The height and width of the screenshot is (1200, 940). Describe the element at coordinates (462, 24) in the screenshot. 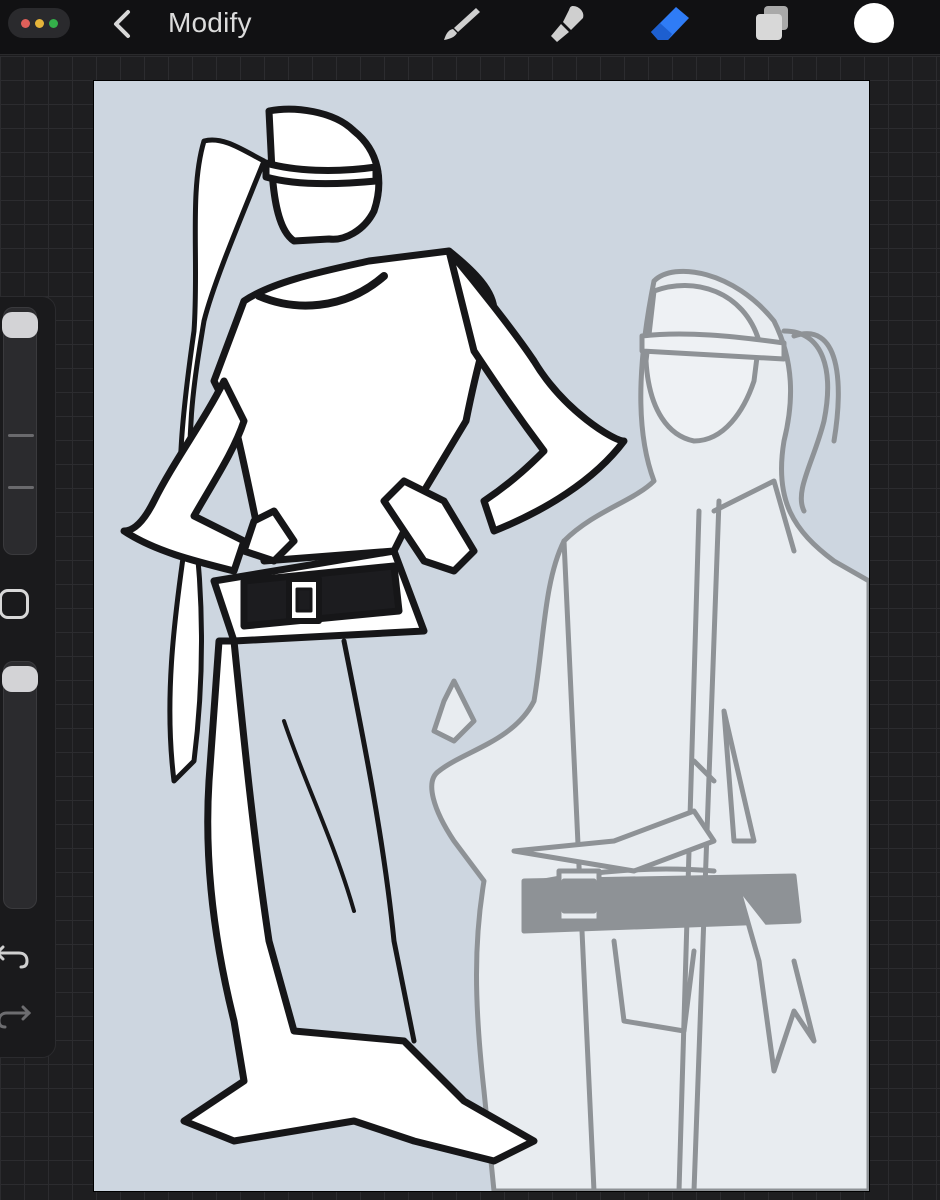

I see `brush-icon` at that location.